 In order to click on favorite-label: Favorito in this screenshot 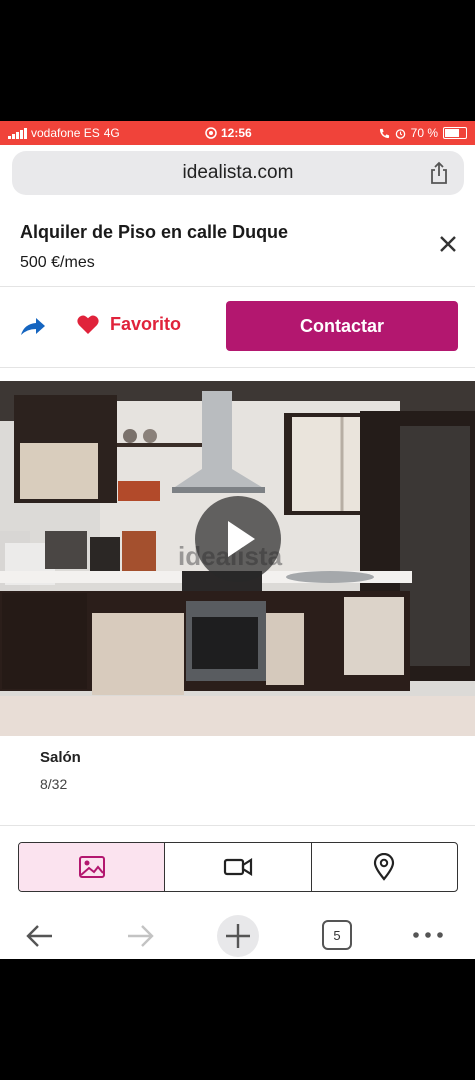, I will do `click(146, 324)`.